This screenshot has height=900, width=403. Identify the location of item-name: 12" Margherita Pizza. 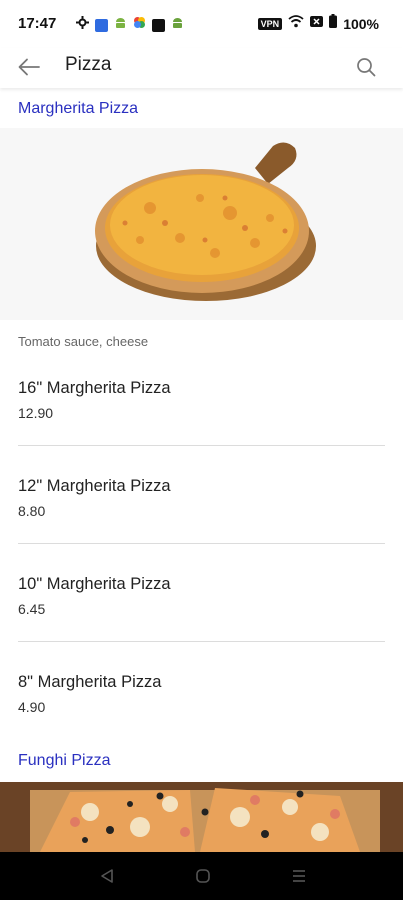
(94, 486).